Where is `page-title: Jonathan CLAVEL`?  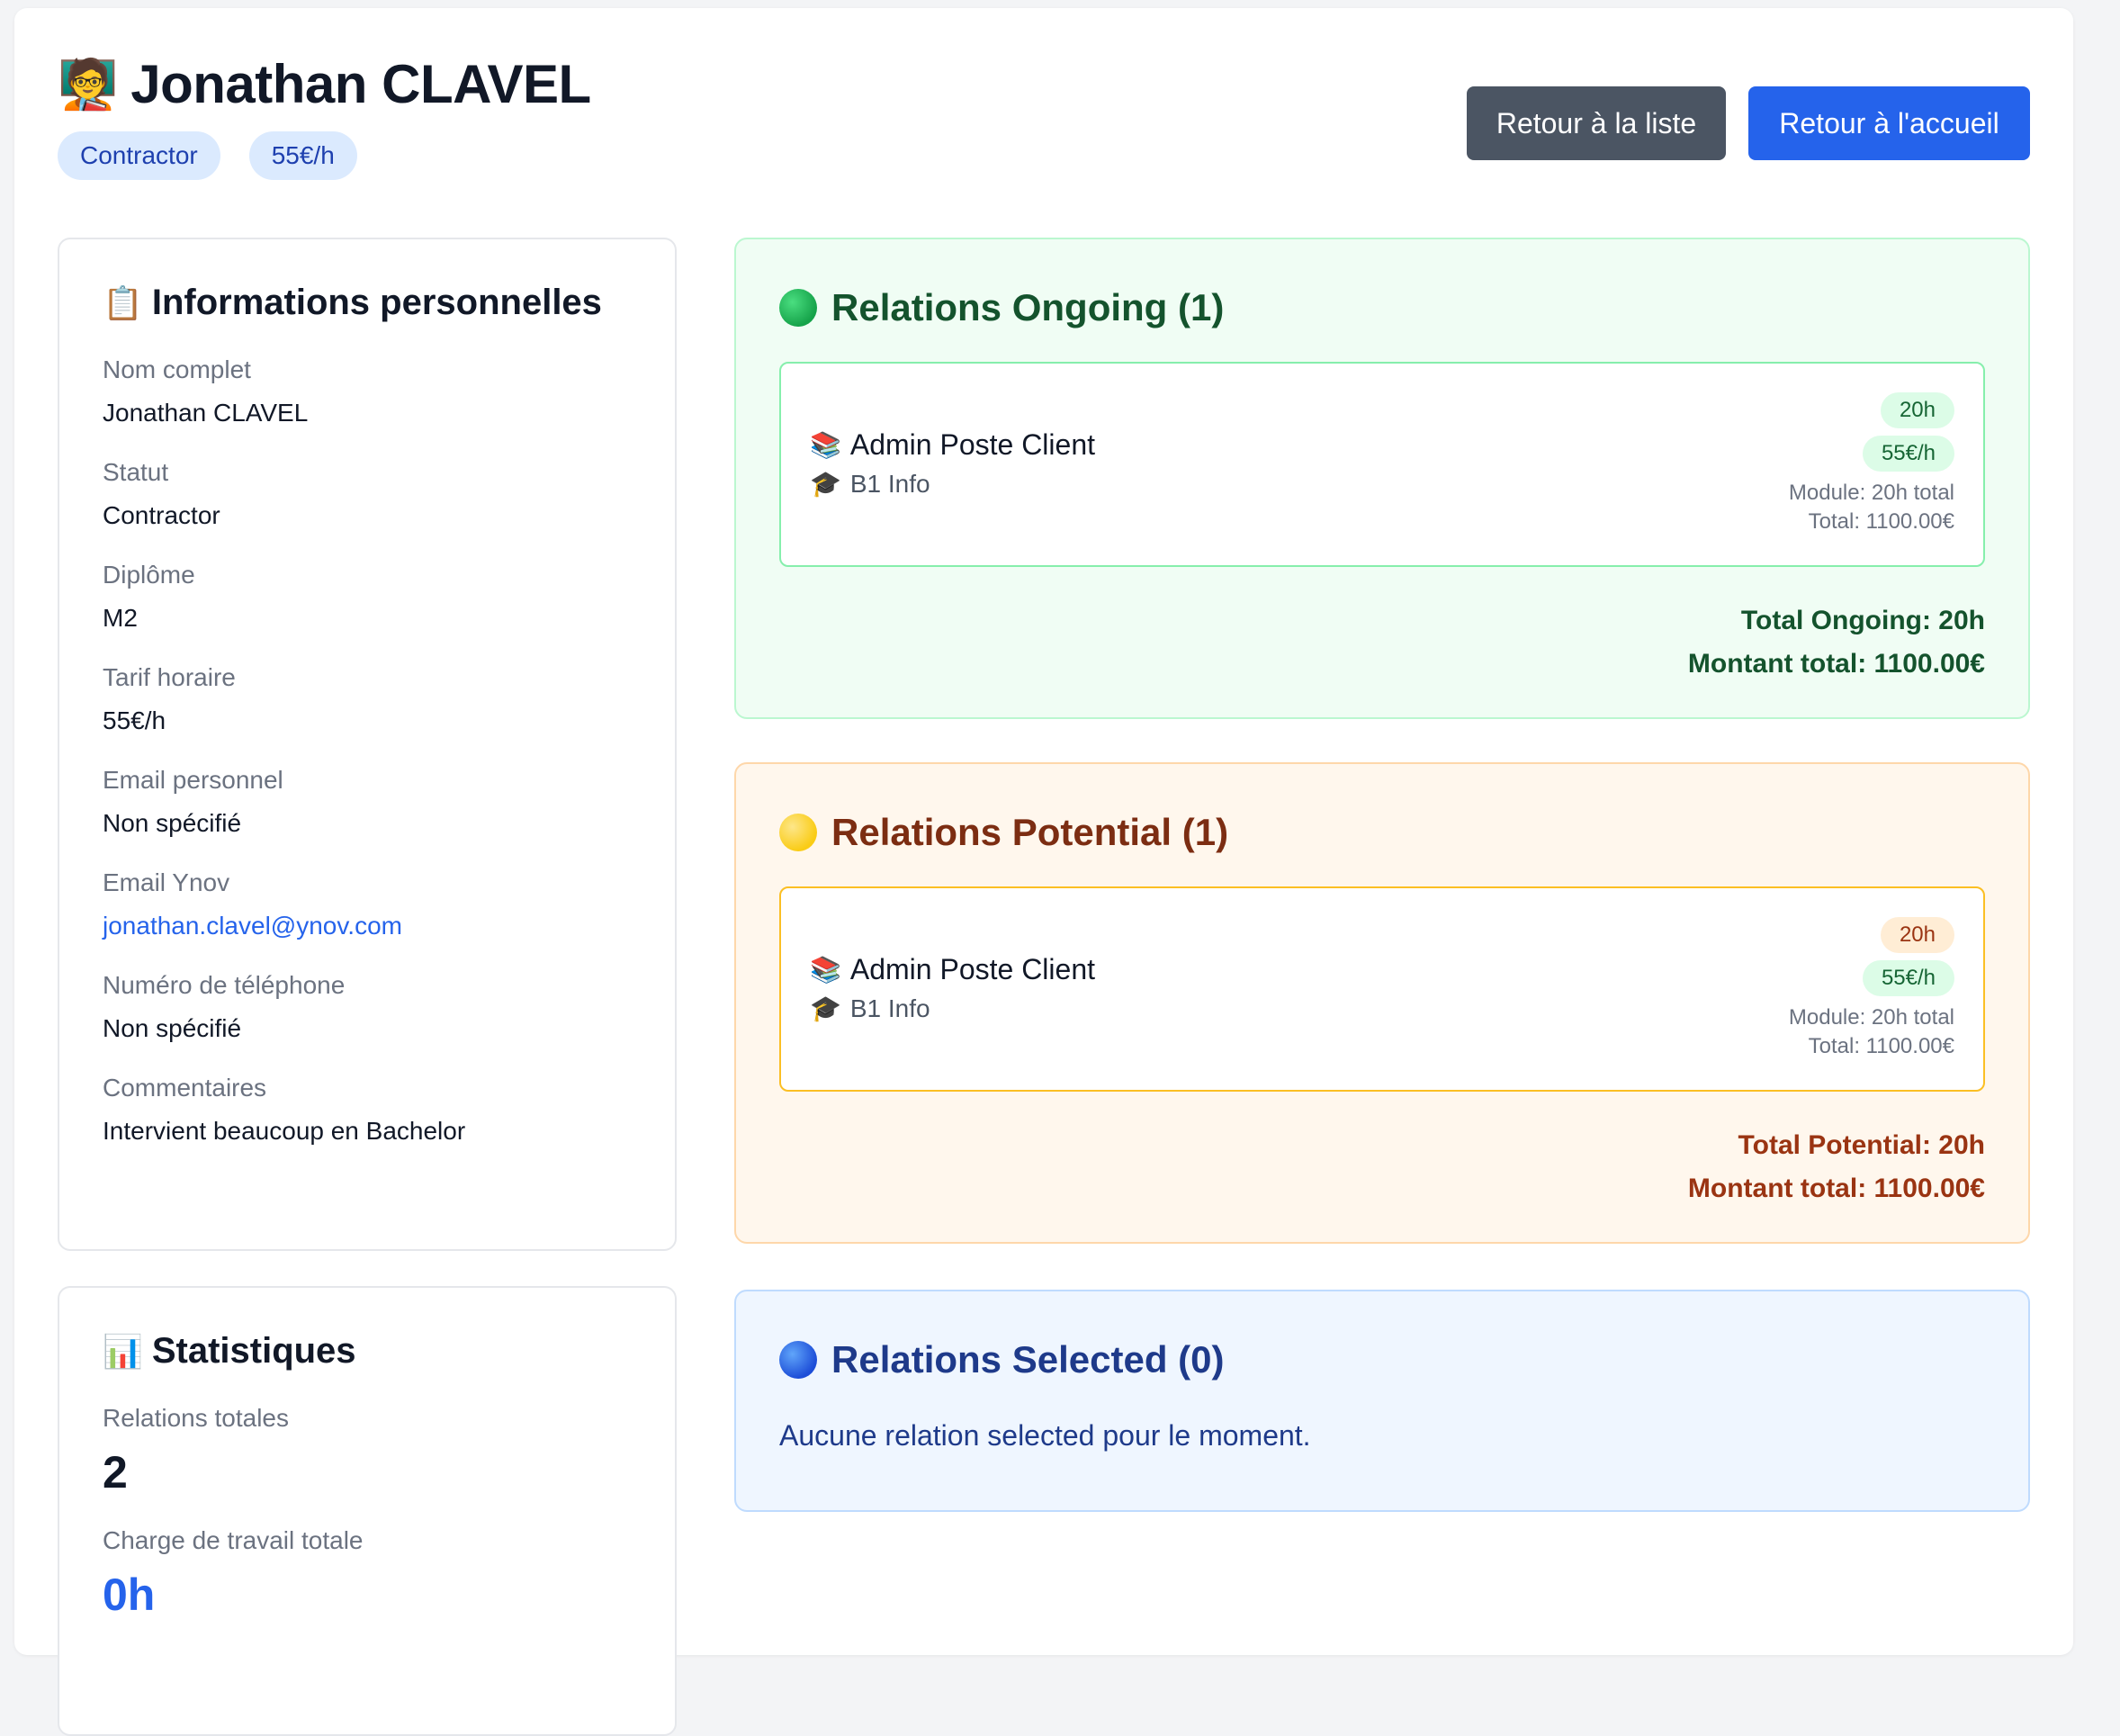 page-title: Jonathan CLAVEL is located at coordinates (361, 84).